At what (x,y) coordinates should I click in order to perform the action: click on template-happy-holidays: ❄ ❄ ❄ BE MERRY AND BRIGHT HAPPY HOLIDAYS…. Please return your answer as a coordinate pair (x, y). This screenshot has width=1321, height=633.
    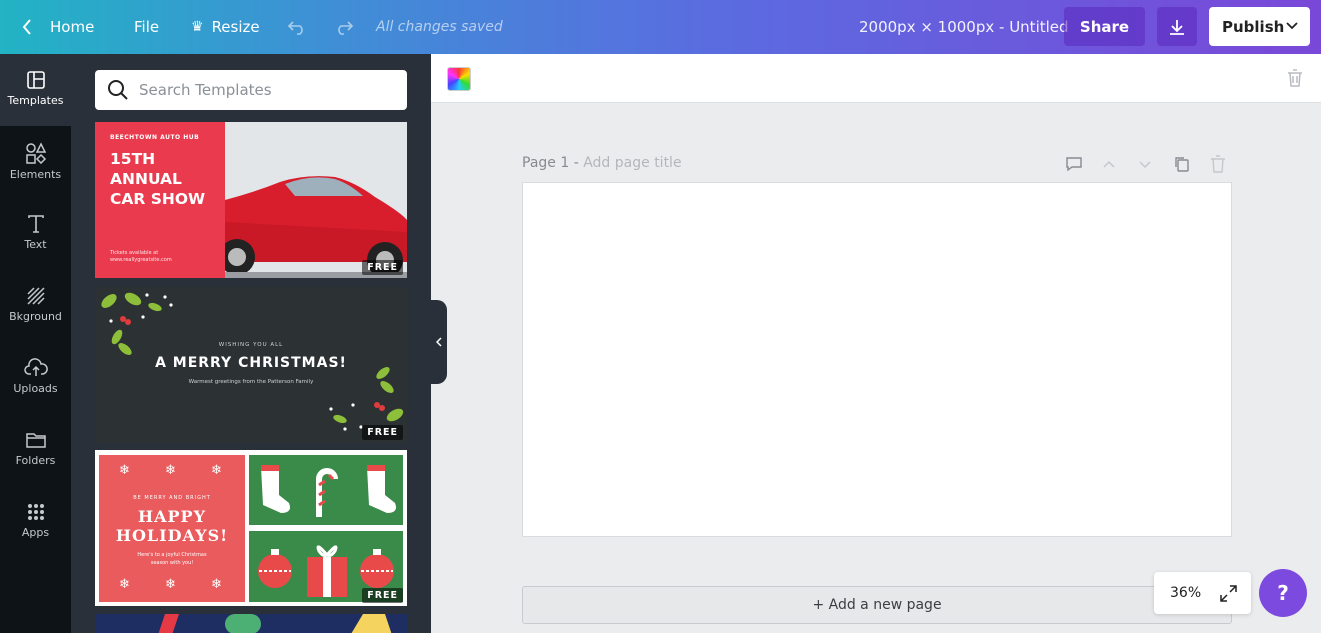
    Looking at the image, I should click on (251, 528).